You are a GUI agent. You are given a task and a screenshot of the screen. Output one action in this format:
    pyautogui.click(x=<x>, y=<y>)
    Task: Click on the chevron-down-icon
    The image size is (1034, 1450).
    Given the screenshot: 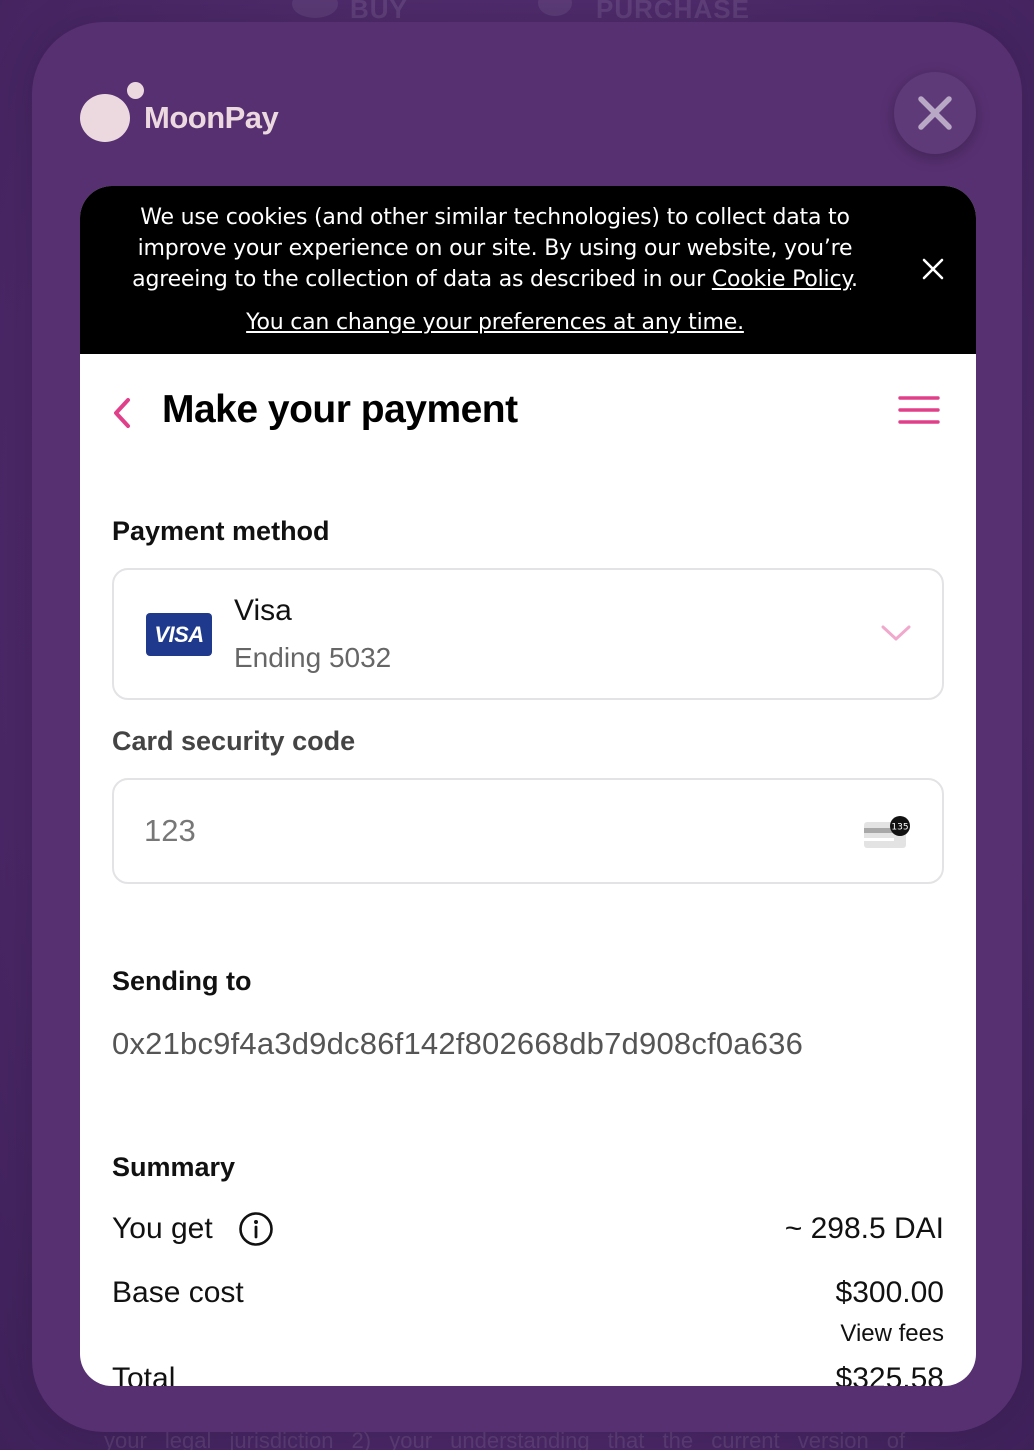 What is the action you would take?
    pyautogui.click(x=896, y=633)
    